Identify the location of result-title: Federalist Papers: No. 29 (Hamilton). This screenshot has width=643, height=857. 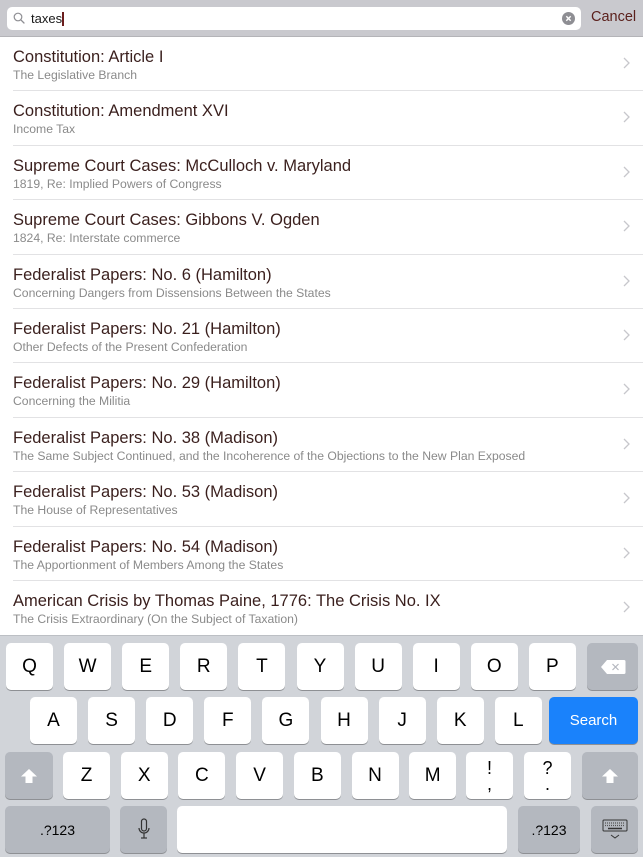
(147, 383).